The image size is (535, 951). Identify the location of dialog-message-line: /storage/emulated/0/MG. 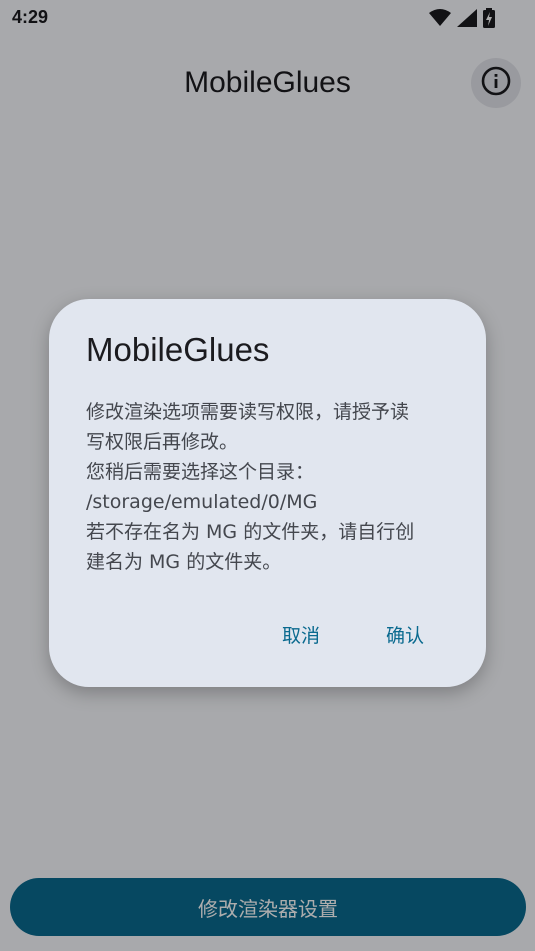
(202, 502).